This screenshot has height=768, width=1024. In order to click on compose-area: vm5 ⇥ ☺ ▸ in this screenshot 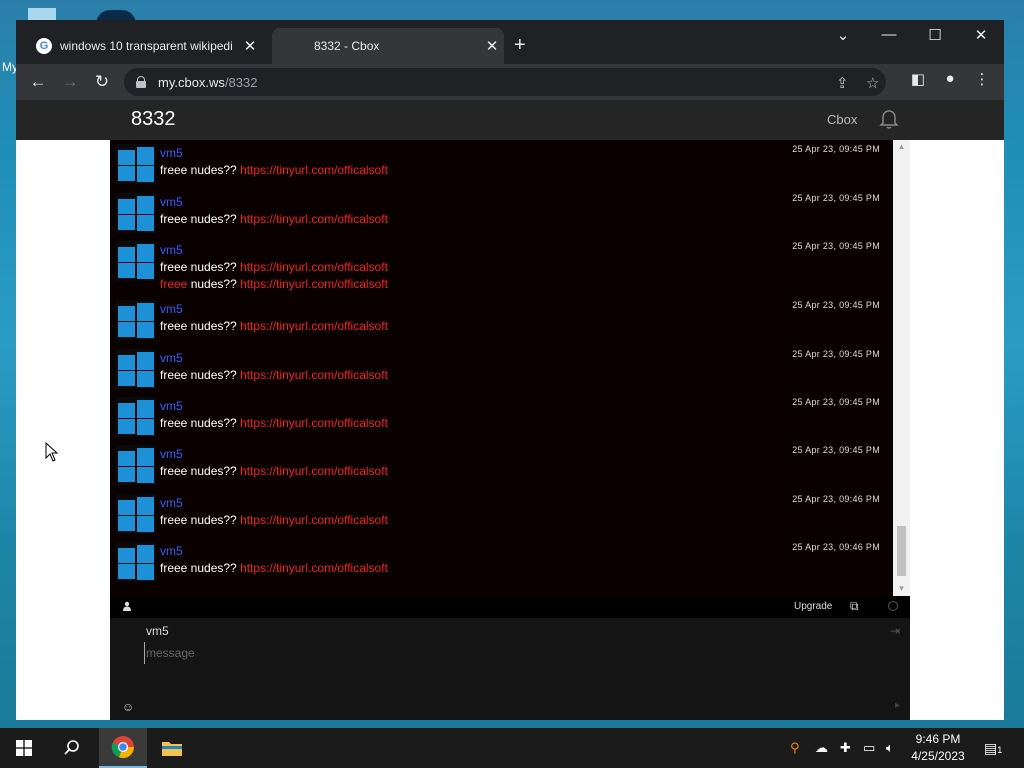, I will do `click(510, 669)`.